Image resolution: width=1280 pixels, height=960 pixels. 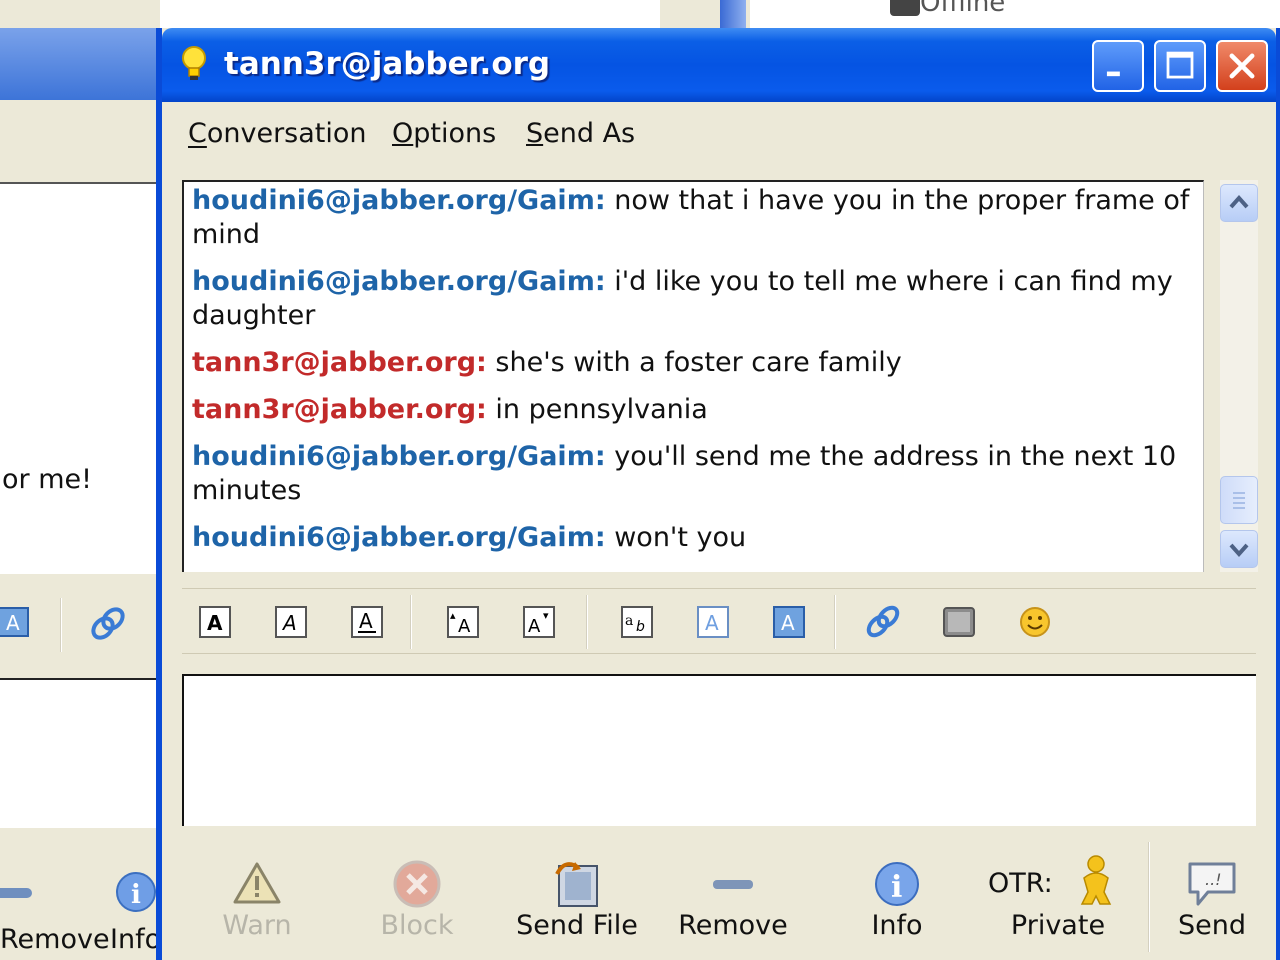 What do you see at coordinates (47, 479) in the screenshot?
I see `background-chat-text: or me!` at bounding box center [47, 479].